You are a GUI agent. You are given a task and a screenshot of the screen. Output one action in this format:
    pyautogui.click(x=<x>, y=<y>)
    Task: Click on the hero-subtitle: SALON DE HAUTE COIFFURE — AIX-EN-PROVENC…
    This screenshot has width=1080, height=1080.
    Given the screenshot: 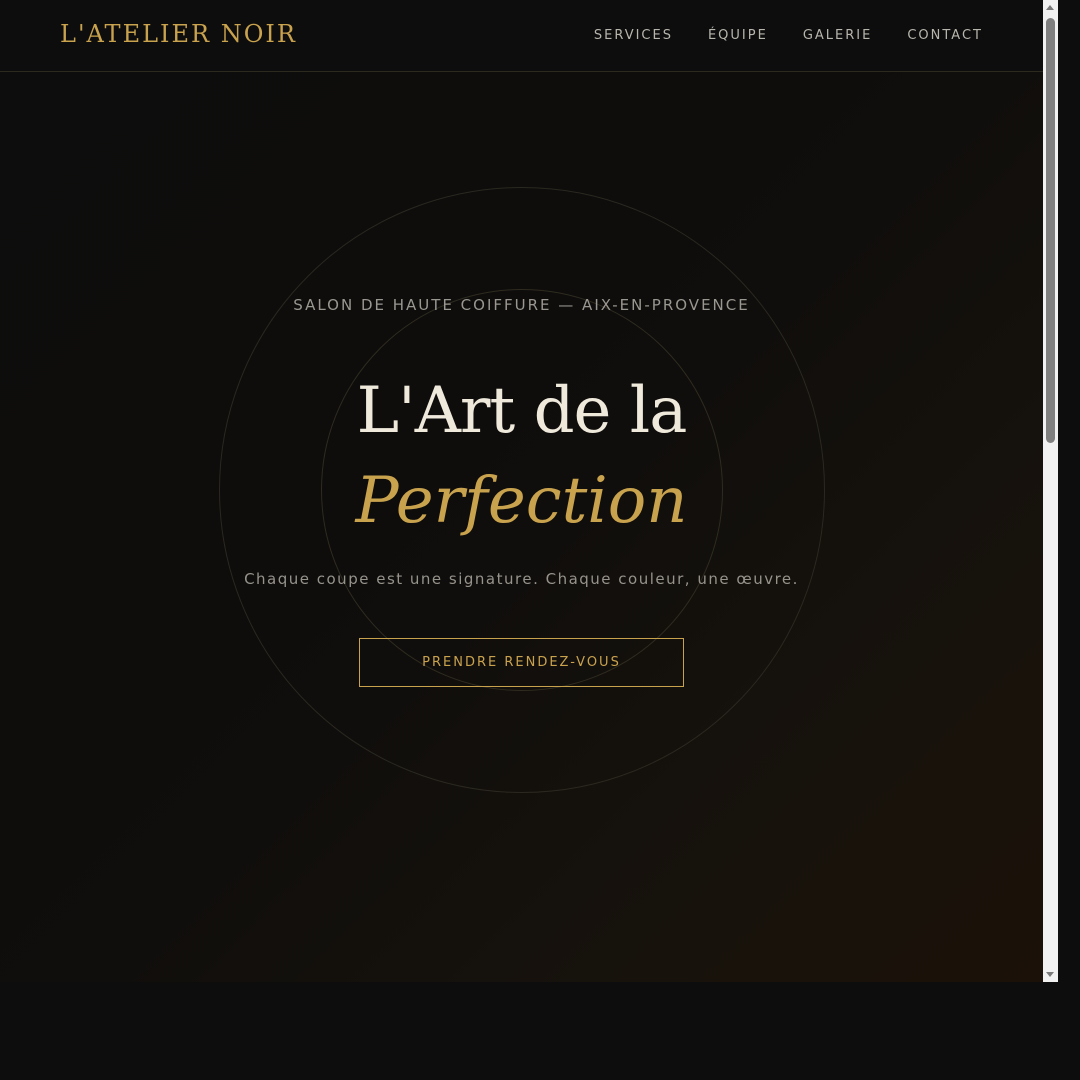 What is the action you would take?
    pyautogui.click(x=521, y=305)
    